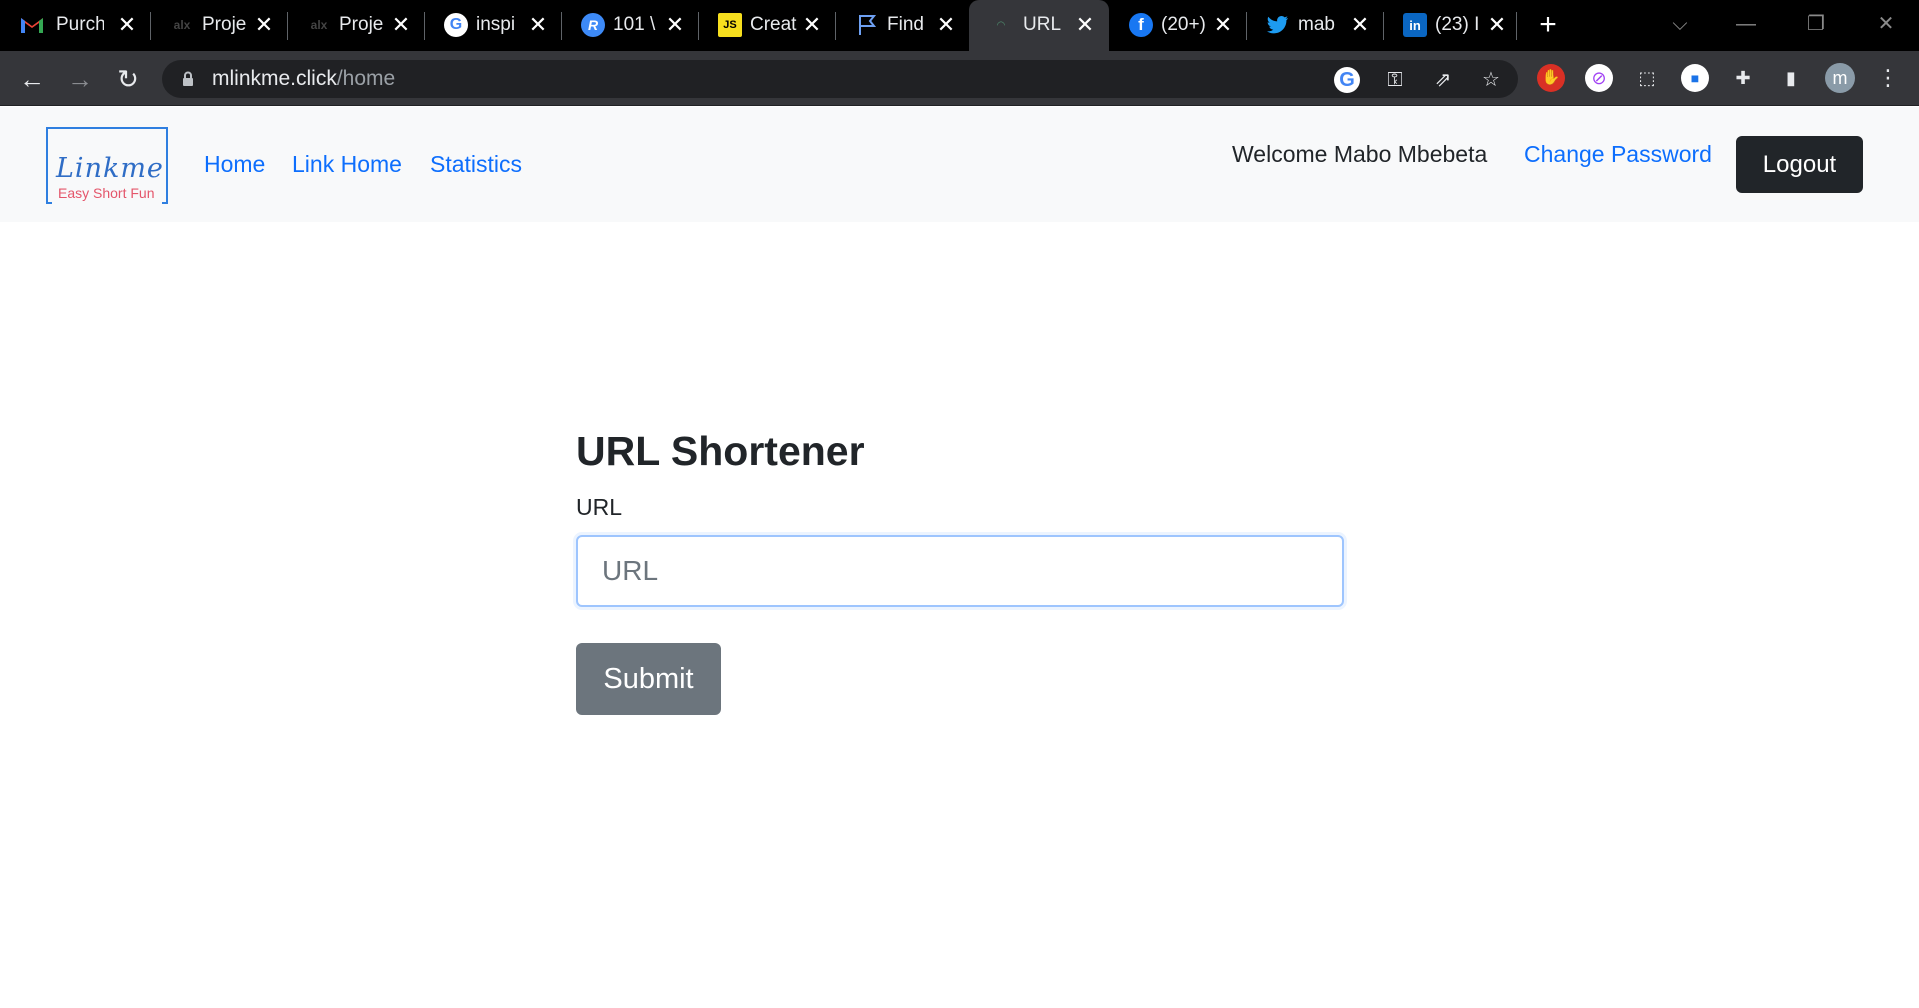 Image resolution: width=1919 pixels, height=1008 pixels. I want to click on js-icon: JS, so click(730, 25).